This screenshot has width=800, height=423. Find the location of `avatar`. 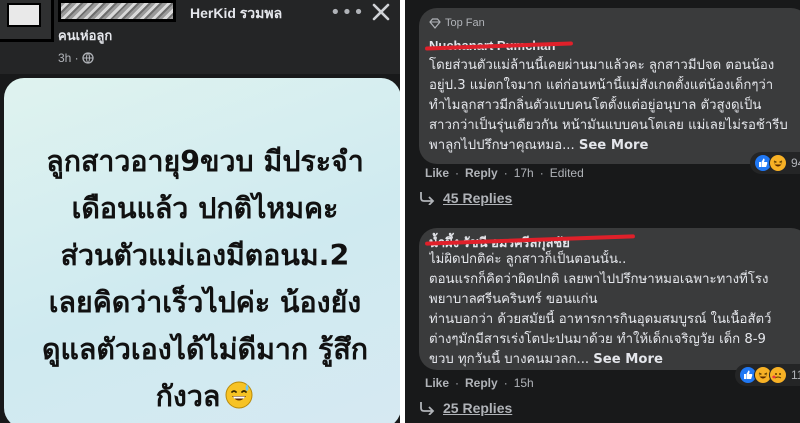

avatar is located at coordinates (27, 21).